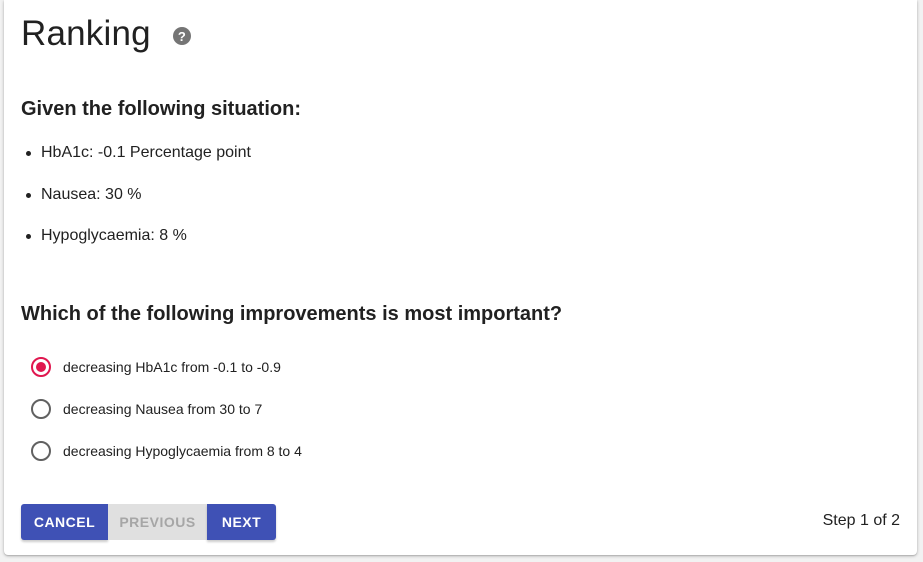 The width and height of the screenshot is (923, 562). Describe the element at coordinates (64, 522) in the screenshot. I see `cancel-button: CANCEL` at that location.